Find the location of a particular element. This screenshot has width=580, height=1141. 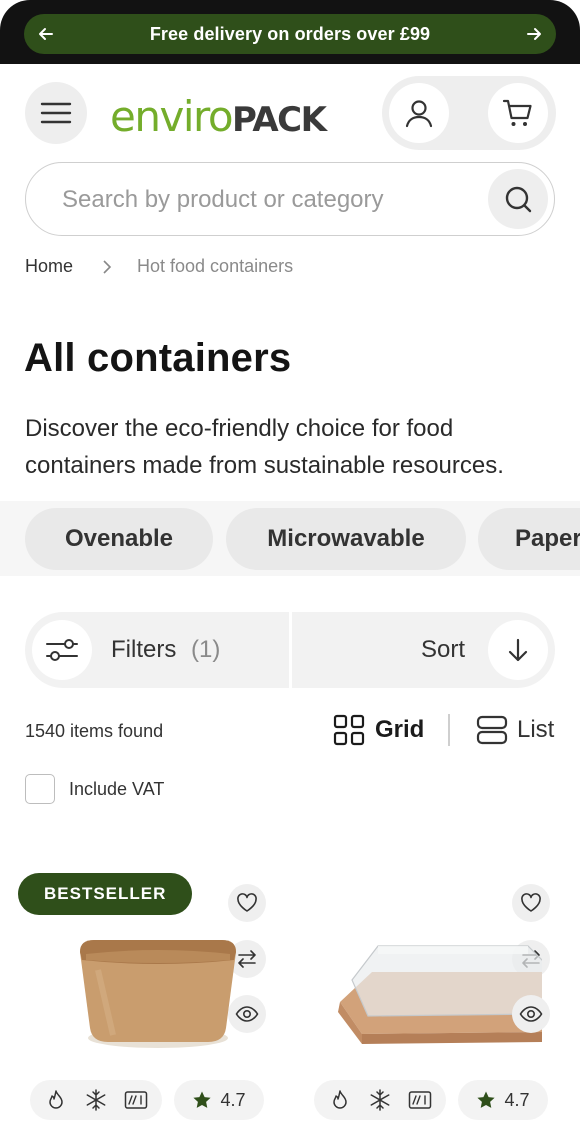

product-image-kraft-tray-with-lid is located at coordinates (432, 995).